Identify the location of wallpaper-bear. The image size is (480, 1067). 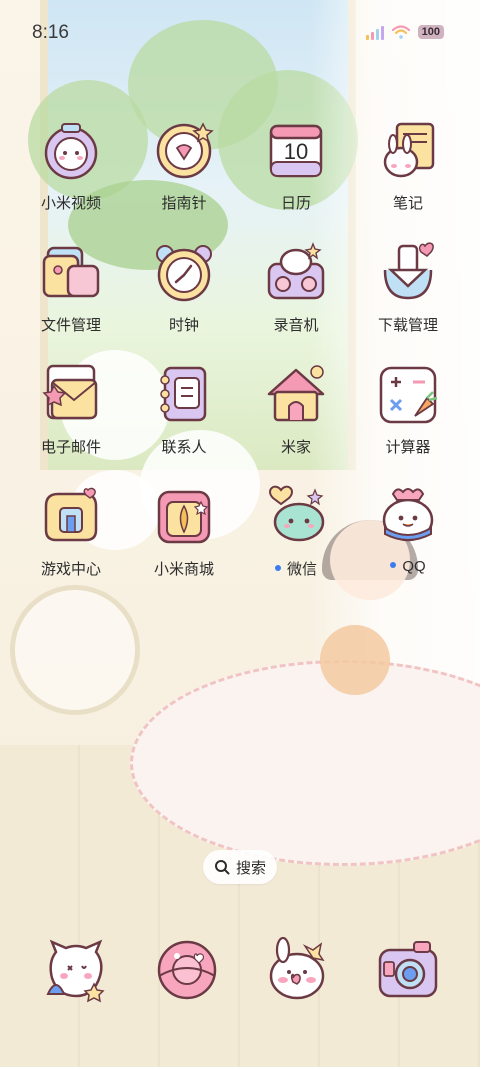
(355, 660).